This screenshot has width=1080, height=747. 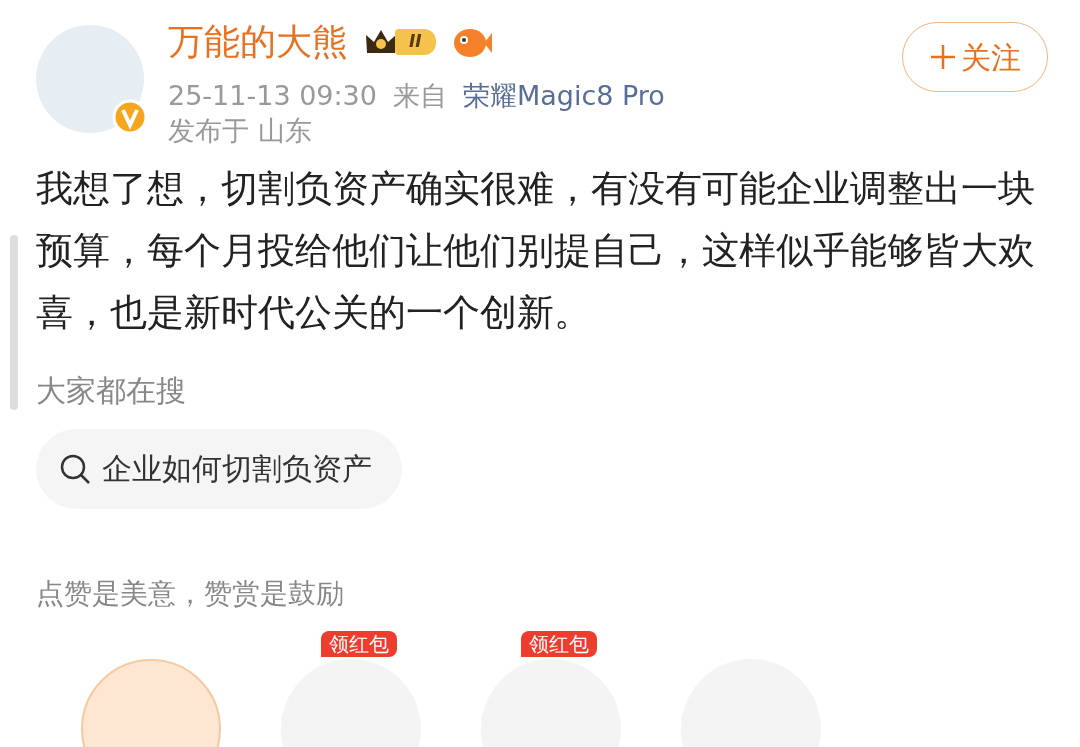 I want to click on level-badge: II, so click(x=400, y=41).